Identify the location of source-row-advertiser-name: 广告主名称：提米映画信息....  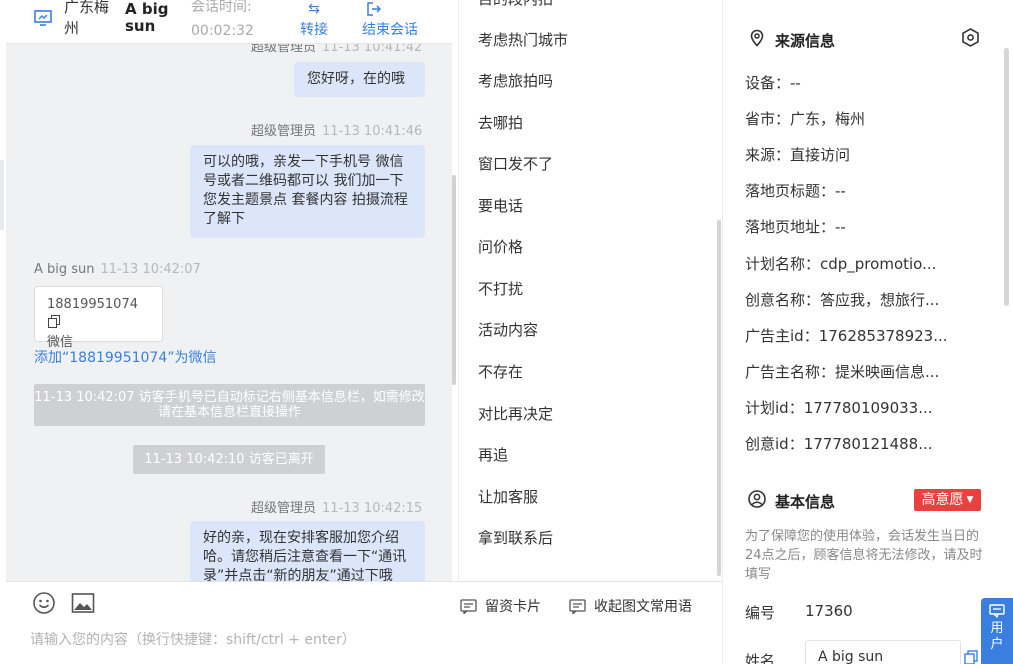
(842, 372).